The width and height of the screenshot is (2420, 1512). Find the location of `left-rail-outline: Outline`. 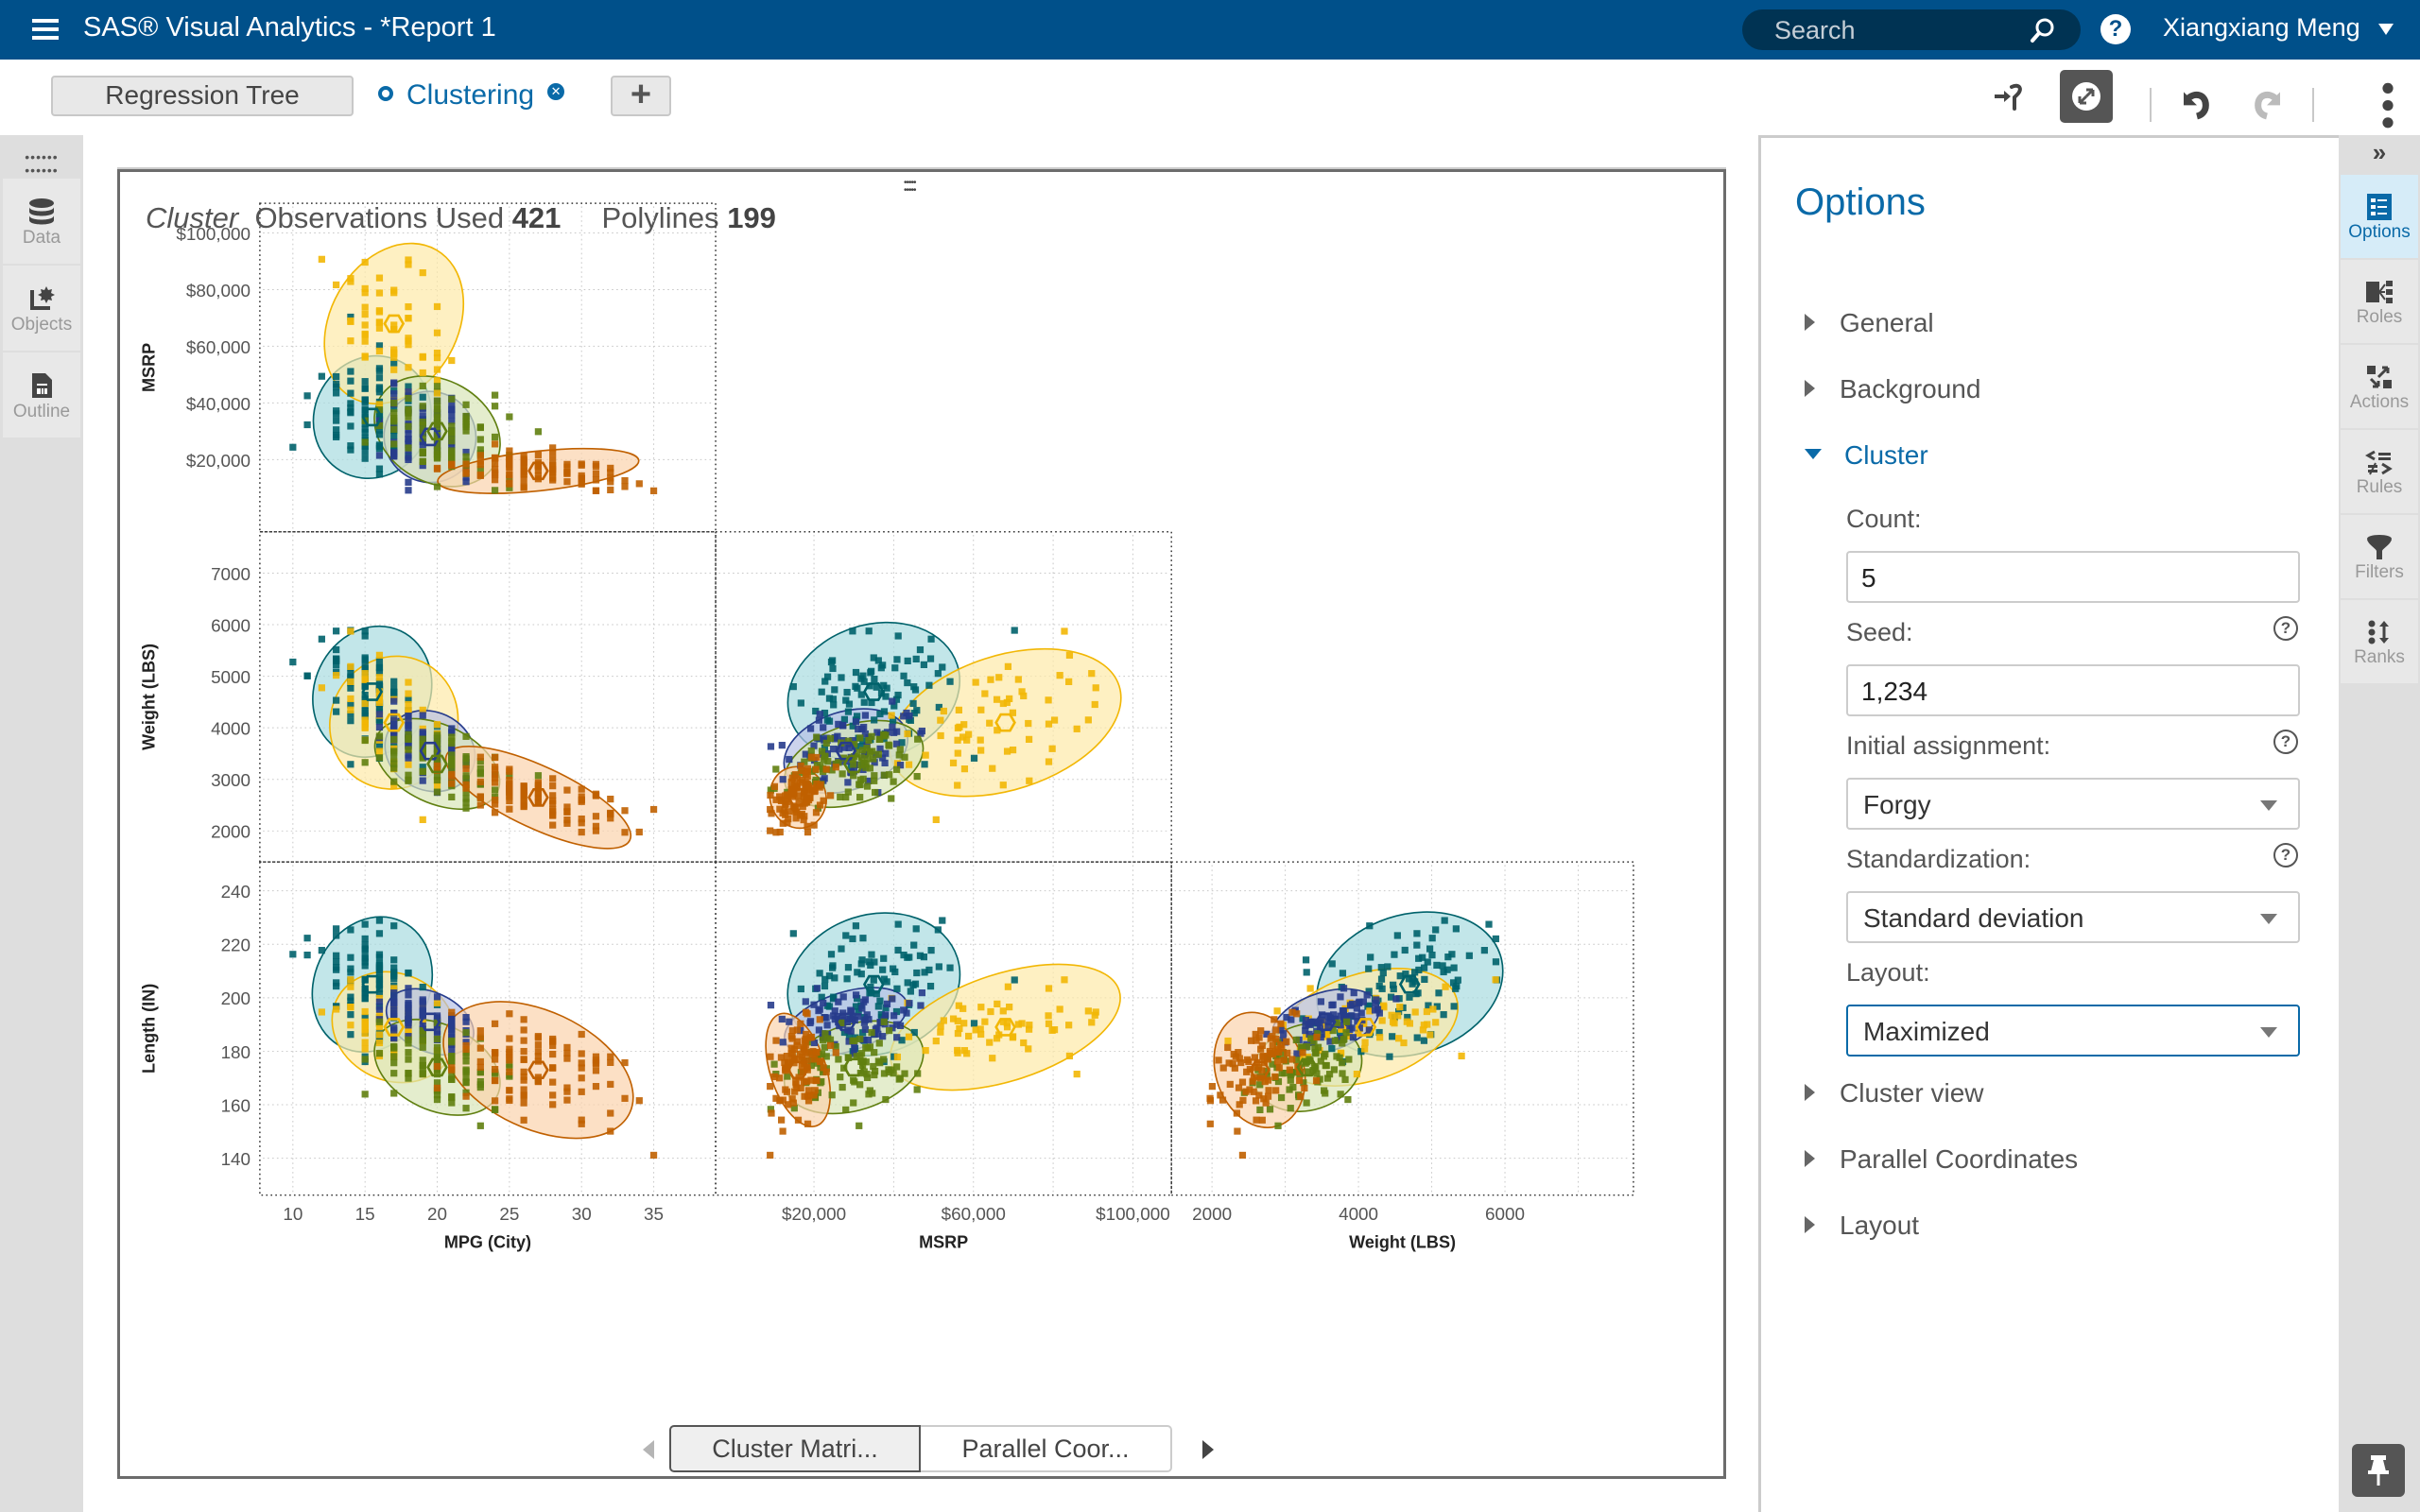

left-rail-outline: Outline is located at coordinates (41, 395).